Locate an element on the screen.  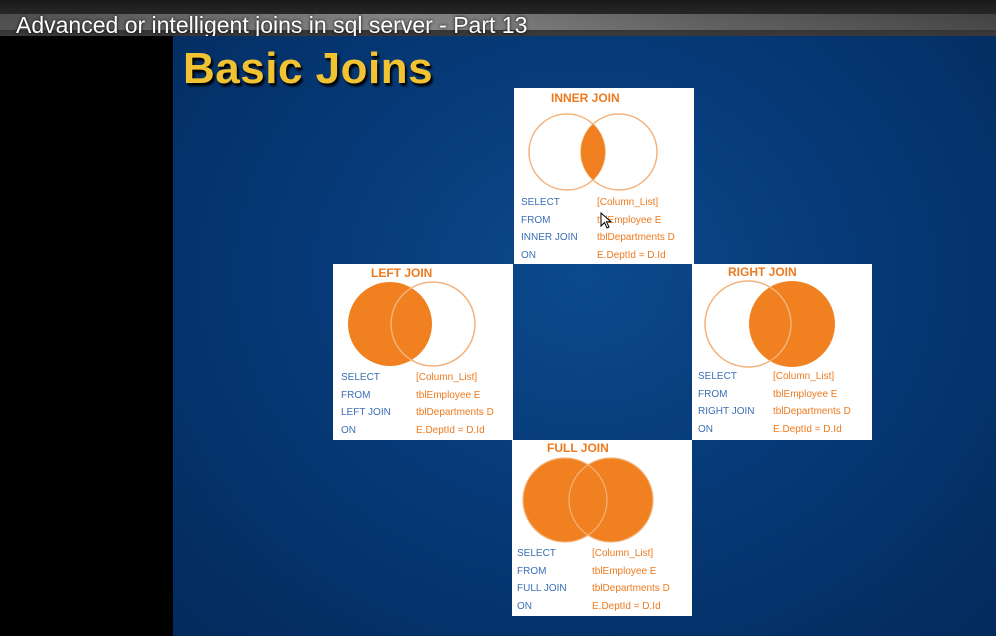
left-join-venn is located at coordinates (412, 324).